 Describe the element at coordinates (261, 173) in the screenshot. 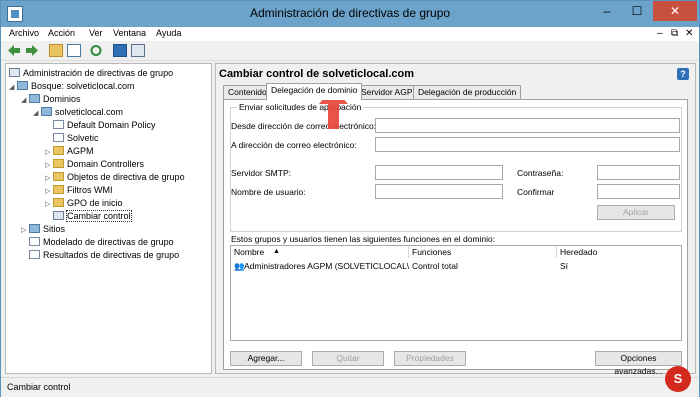

I see `smtp-server-label: Servidor SMTP:` at that location.